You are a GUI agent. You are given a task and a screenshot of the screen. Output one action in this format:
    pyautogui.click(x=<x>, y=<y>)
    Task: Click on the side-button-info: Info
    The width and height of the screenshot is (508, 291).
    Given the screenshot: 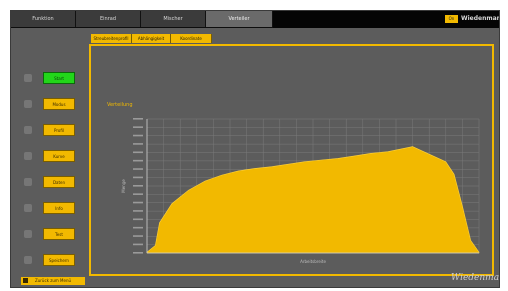 What is the action you would take?
    pyautogui.click(x=59, y=208)
    